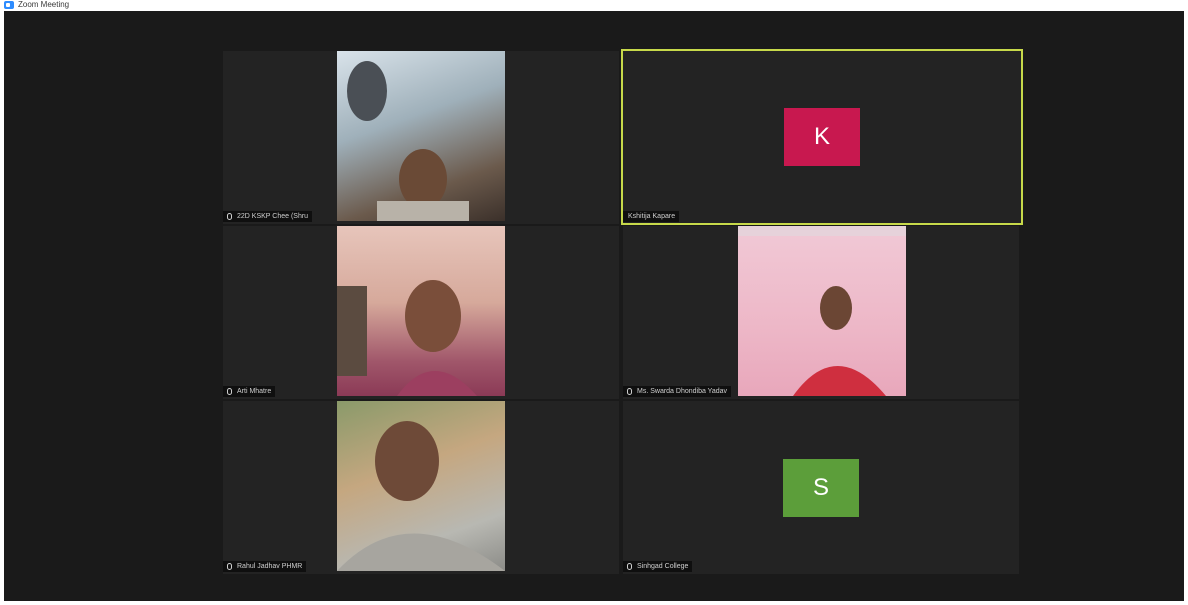  I want to click on participant-avatar: K, so click(822, 137).